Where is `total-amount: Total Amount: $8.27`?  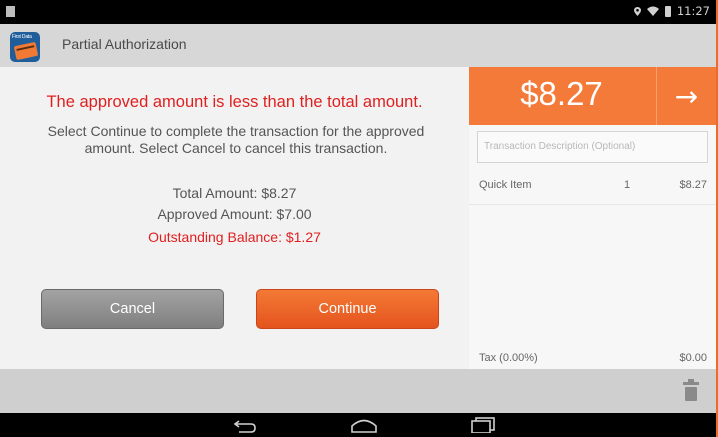 total-amount: Total Amount: $8.27 is located at coordinates (234, 193).